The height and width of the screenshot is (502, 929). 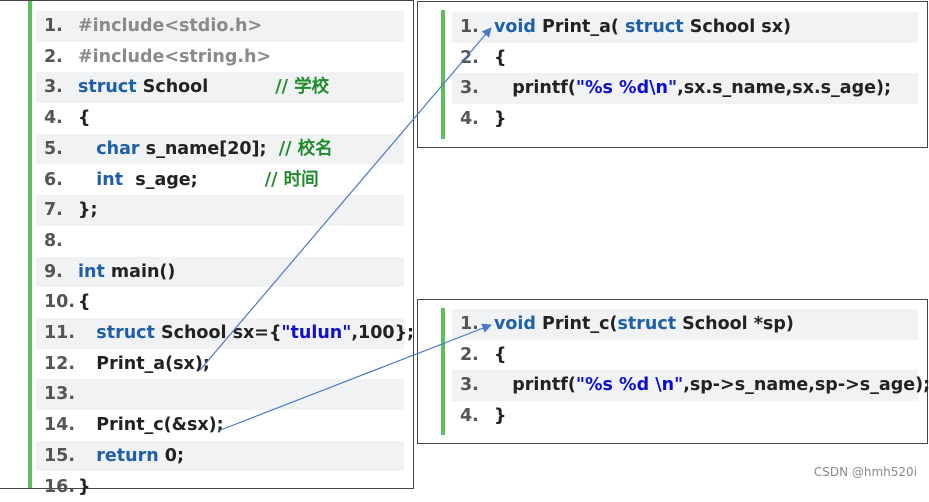 I want to click on code-text: #include<string.h>, so click(x=174, y=57).